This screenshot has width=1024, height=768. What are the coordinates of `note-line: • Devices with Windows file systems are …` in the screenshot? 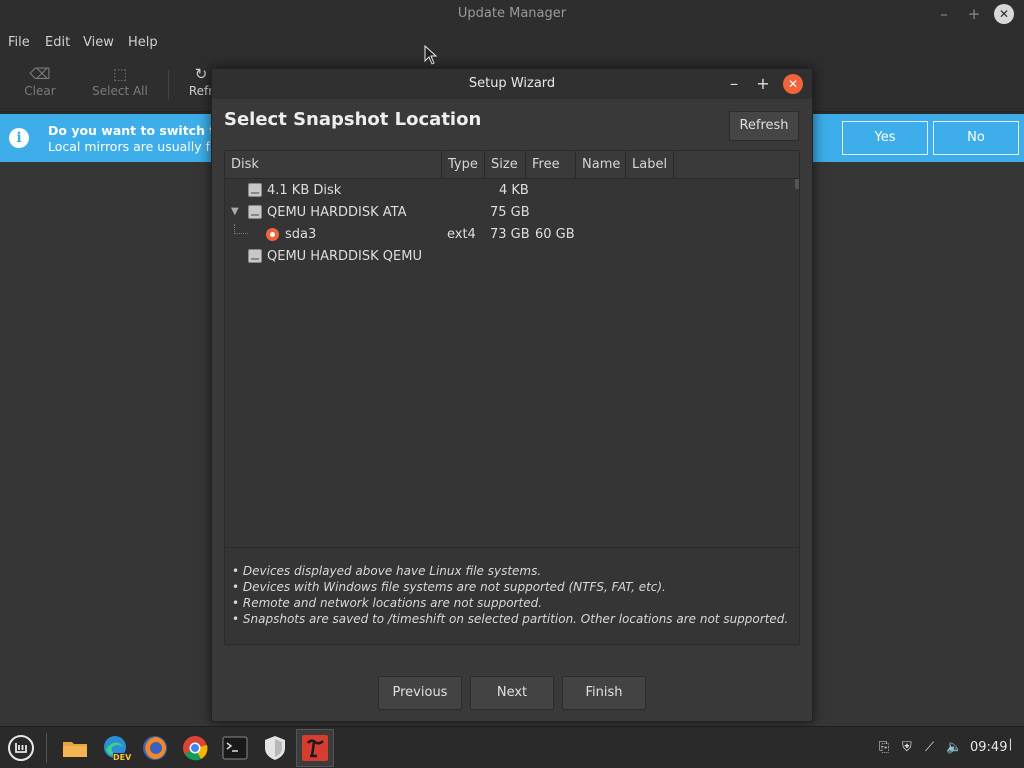 It's located at (449, 587).